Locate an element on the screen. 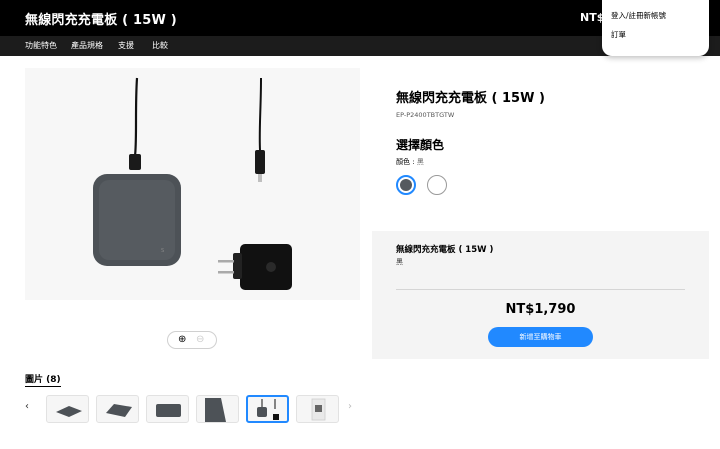  color-label: 顏色 : 黑 is located at coordinates (410, 162).